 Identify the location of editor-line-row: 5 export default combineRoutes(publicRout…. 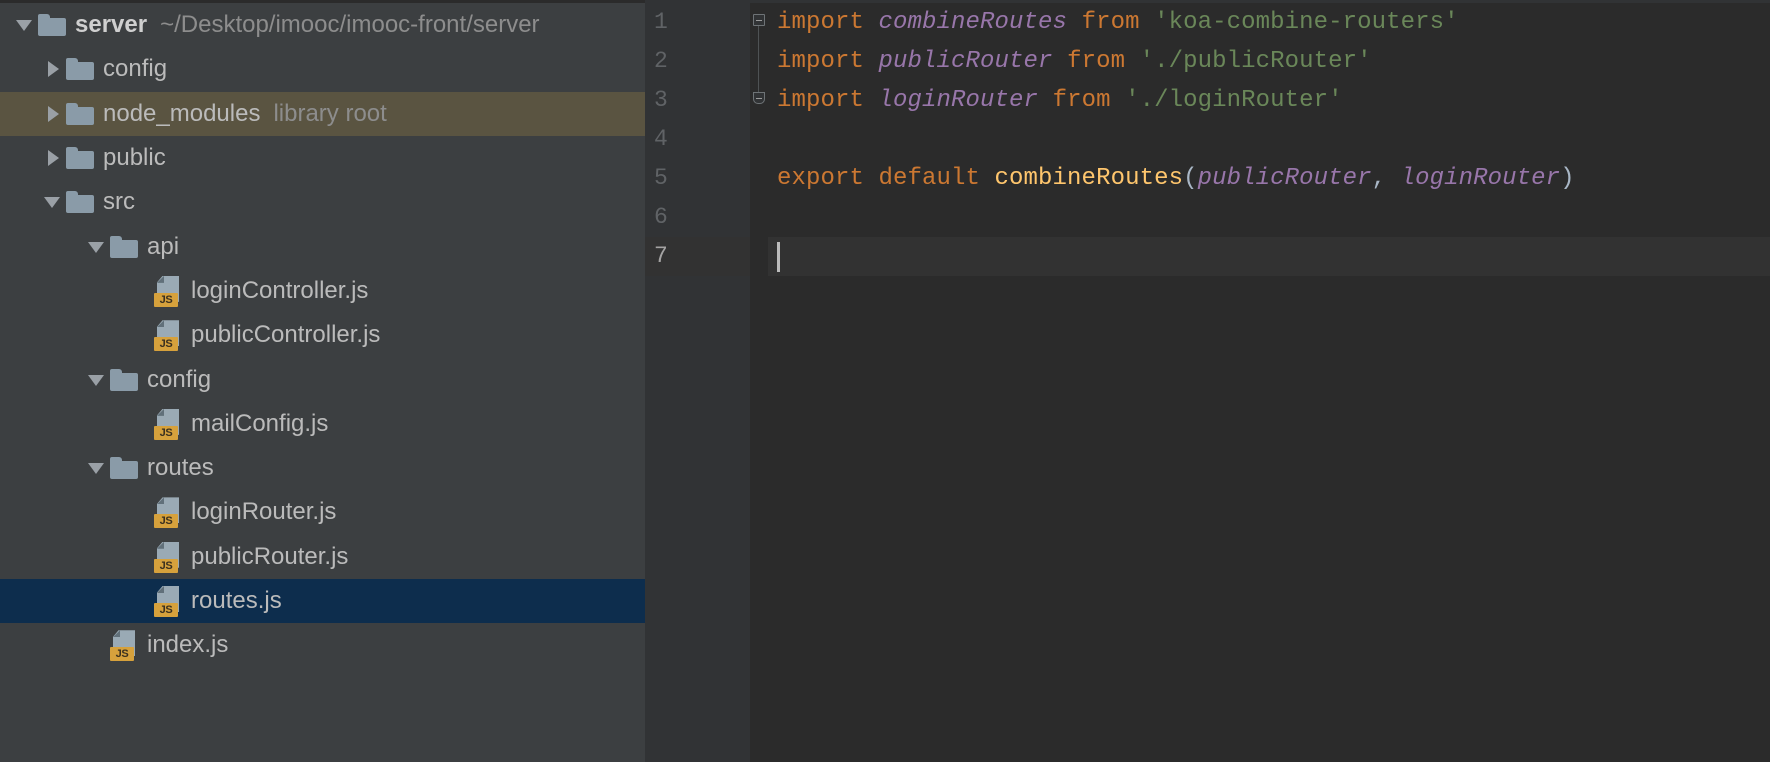
(1207, 178).